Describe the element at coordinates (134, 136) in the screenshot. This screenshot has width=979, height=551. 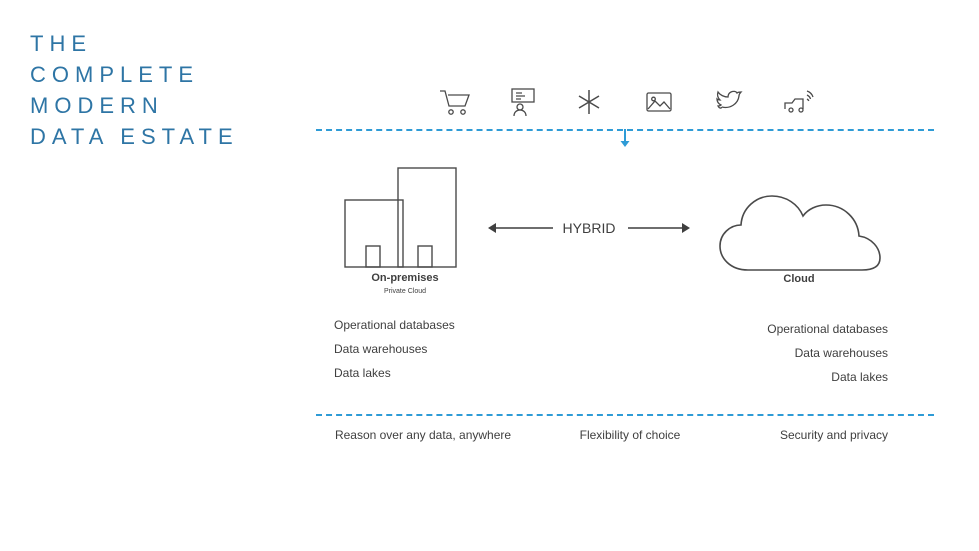
I see `title-line-4: DATA ESTATE` at that location.